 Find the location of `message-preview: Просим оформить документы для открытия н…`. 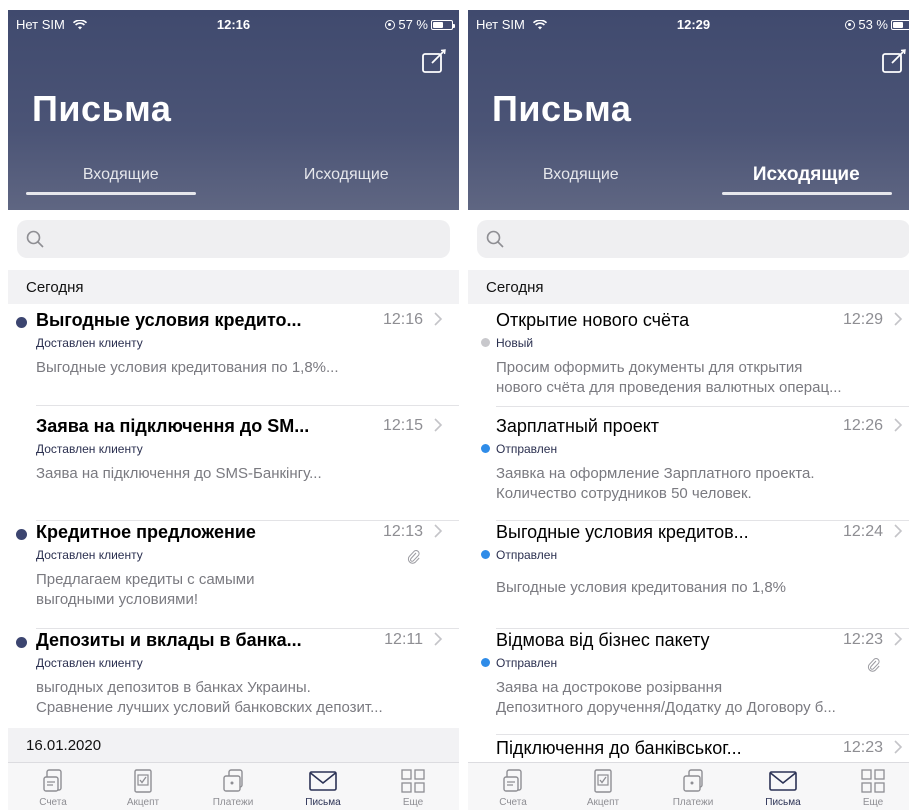

message-preview: Просим оформить документы для открытия н… is located at coordinates (669, 377).